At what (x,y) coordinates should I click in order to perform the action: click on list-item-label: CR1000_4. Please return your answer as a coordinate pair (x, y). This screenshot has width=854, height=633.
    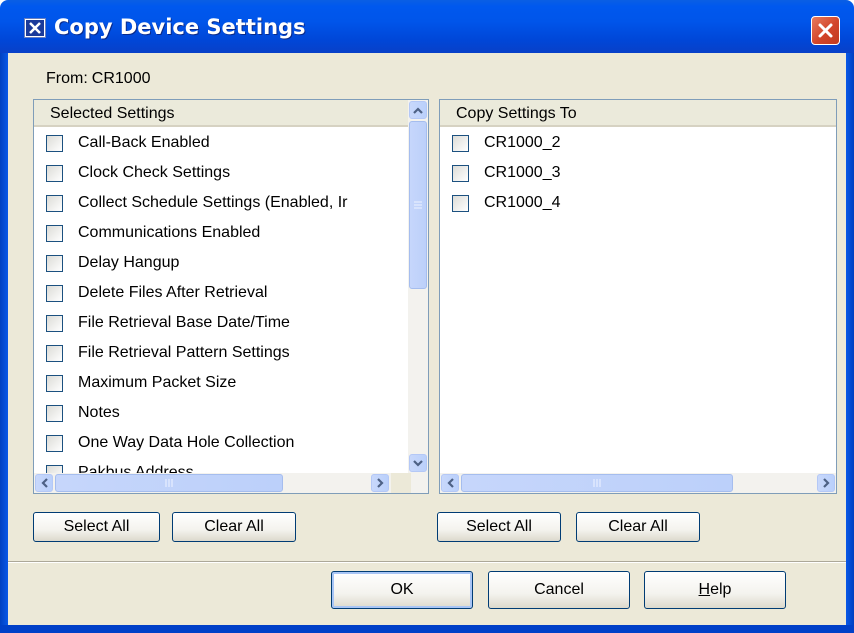
    Looking at the image, I should click on (522, 202).